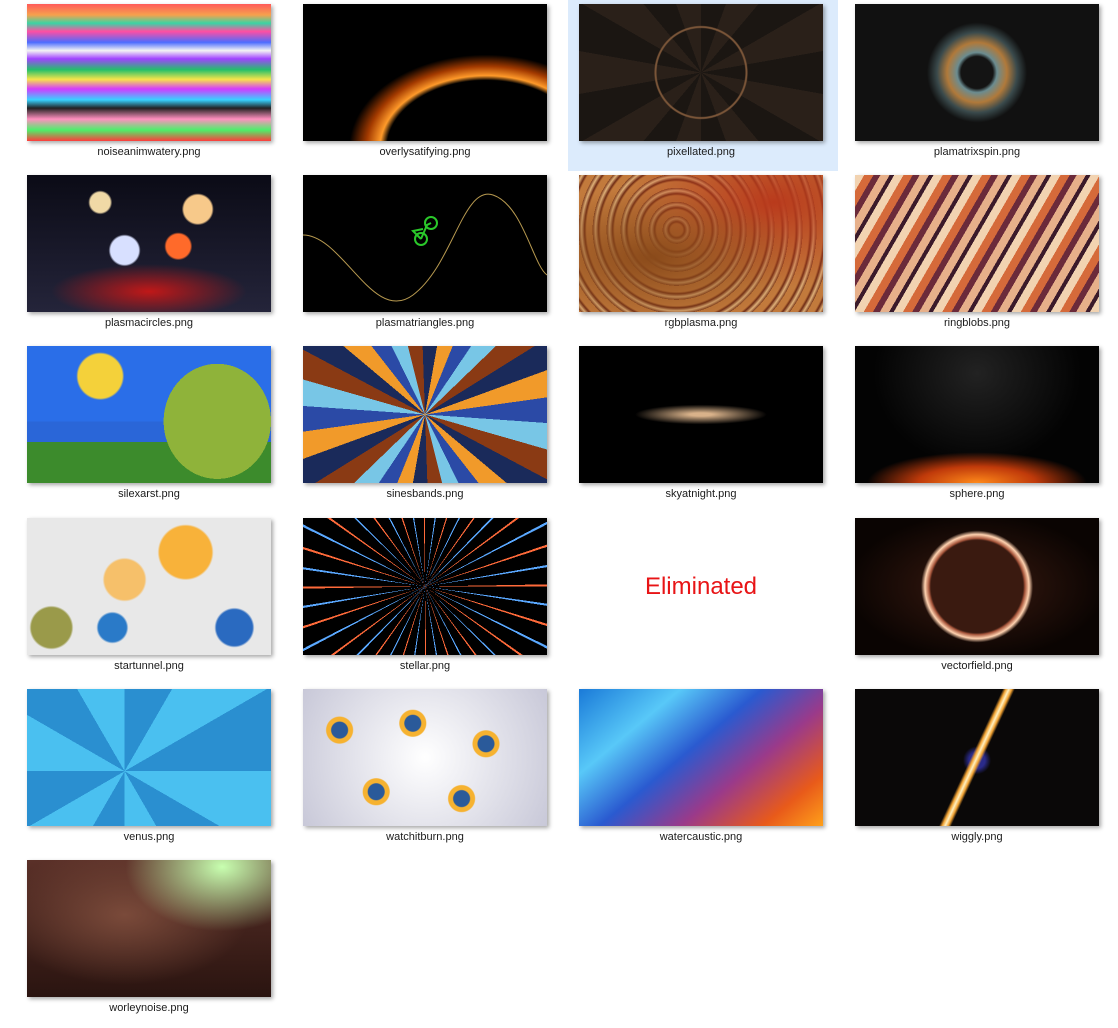  I want to click on file-name-label: pixellated.png, so click(701, 152).